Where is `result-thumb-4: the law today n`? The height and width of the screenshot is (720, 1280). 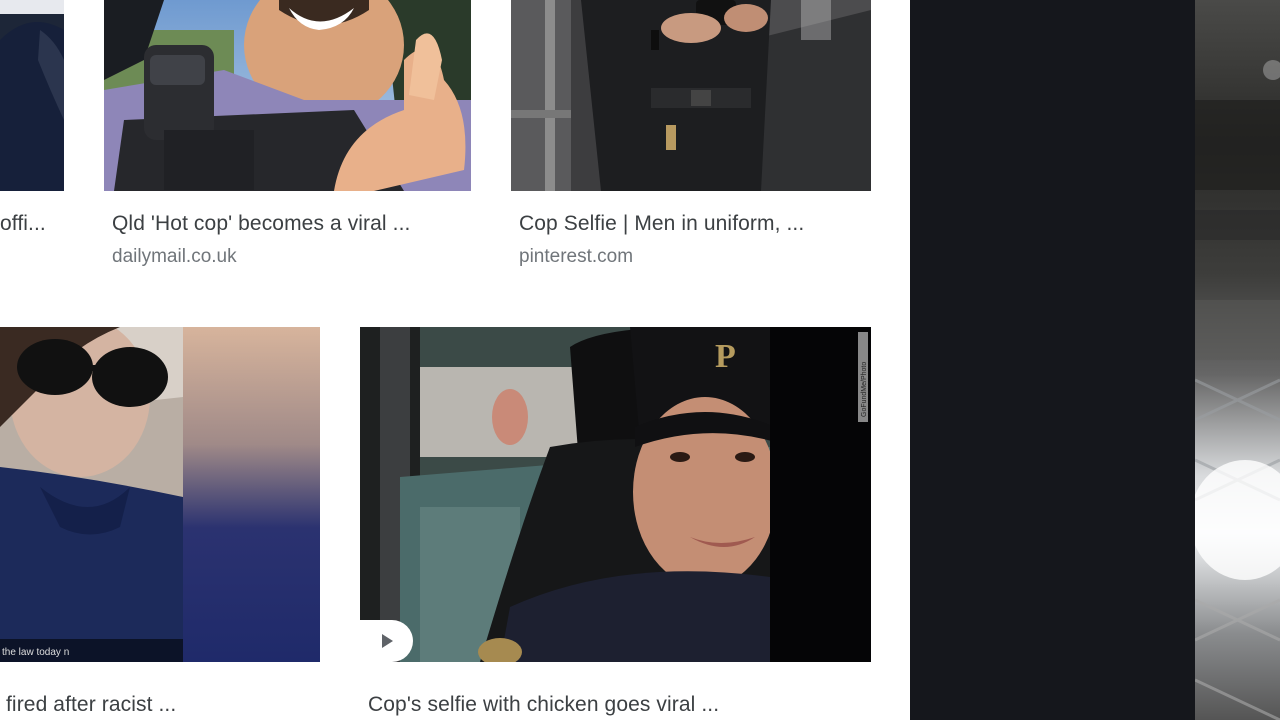
result-thumb-4: the law today n is located at coordinates (160, 494).